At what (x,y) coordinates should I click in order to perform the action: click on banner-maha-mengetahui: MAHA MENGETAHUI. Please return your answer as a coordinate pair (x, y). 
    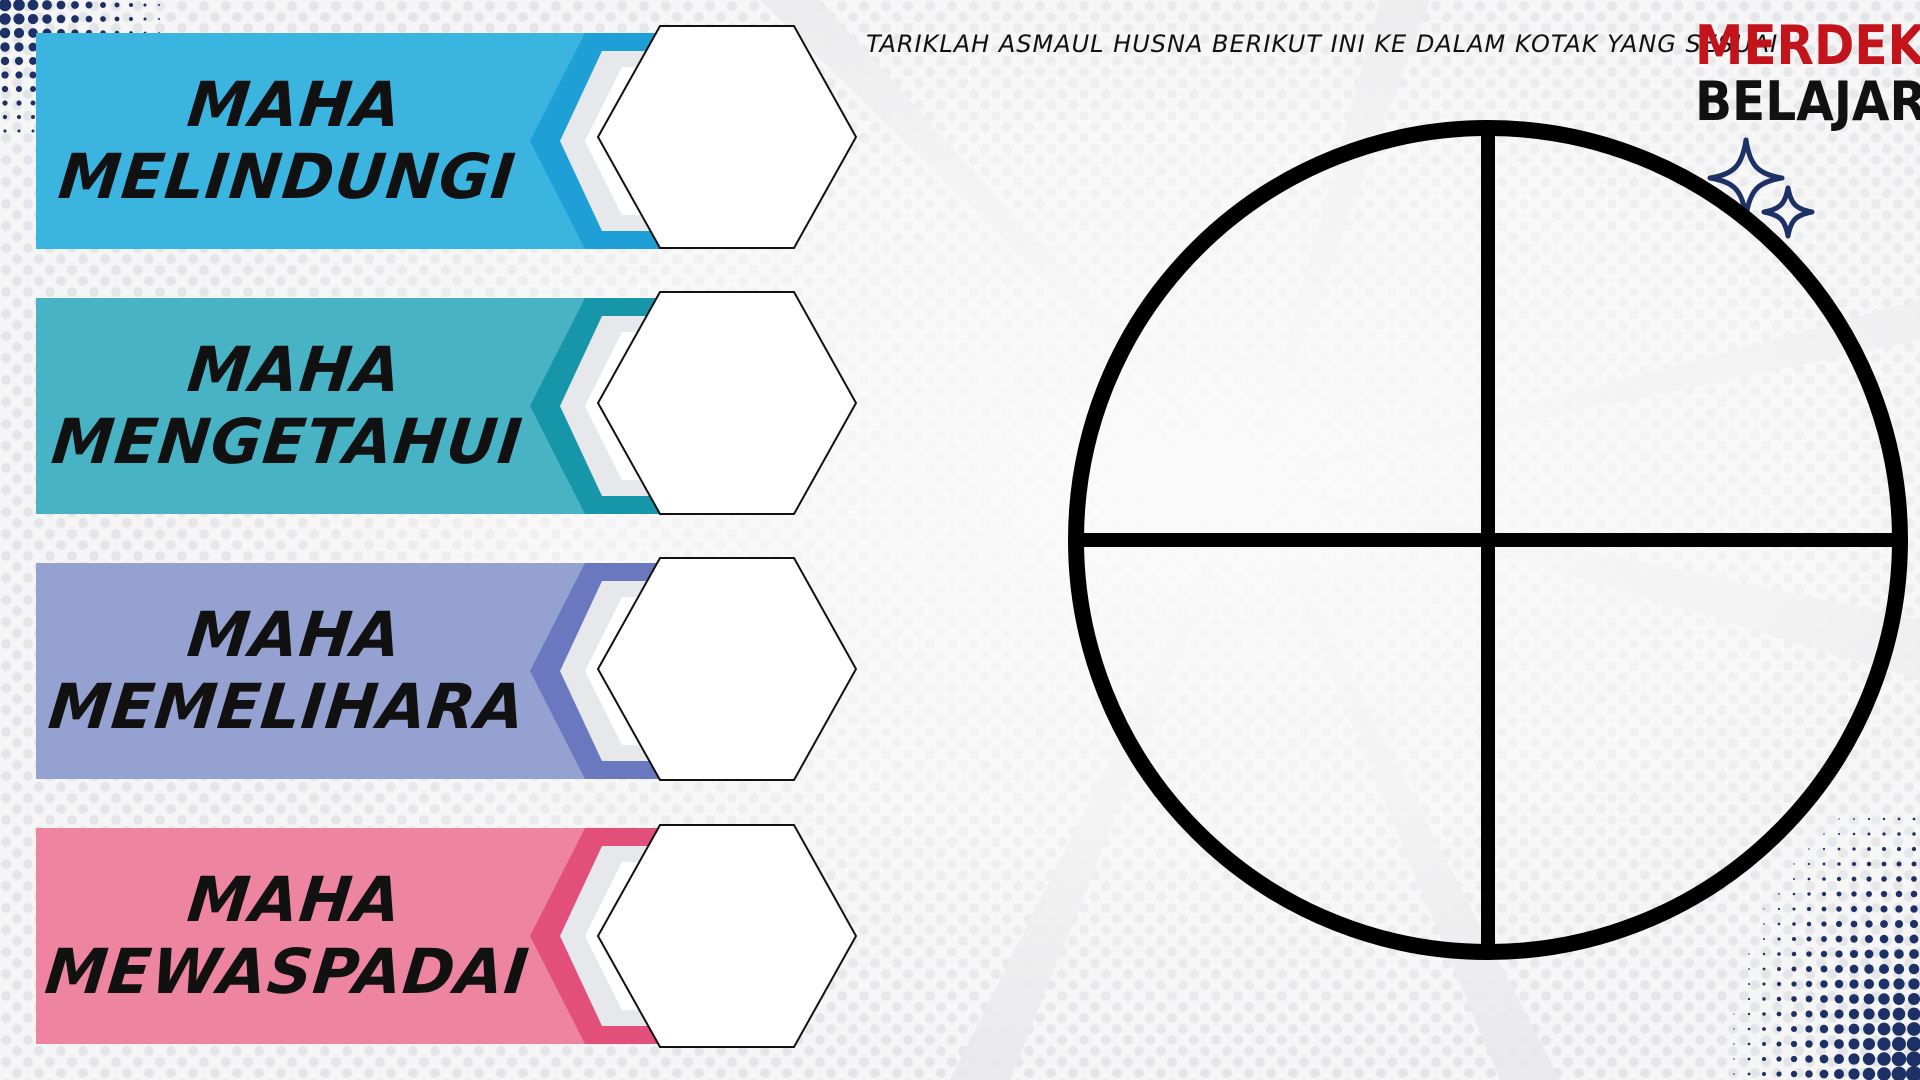
    Looking at the image, I should click on (321, 406).